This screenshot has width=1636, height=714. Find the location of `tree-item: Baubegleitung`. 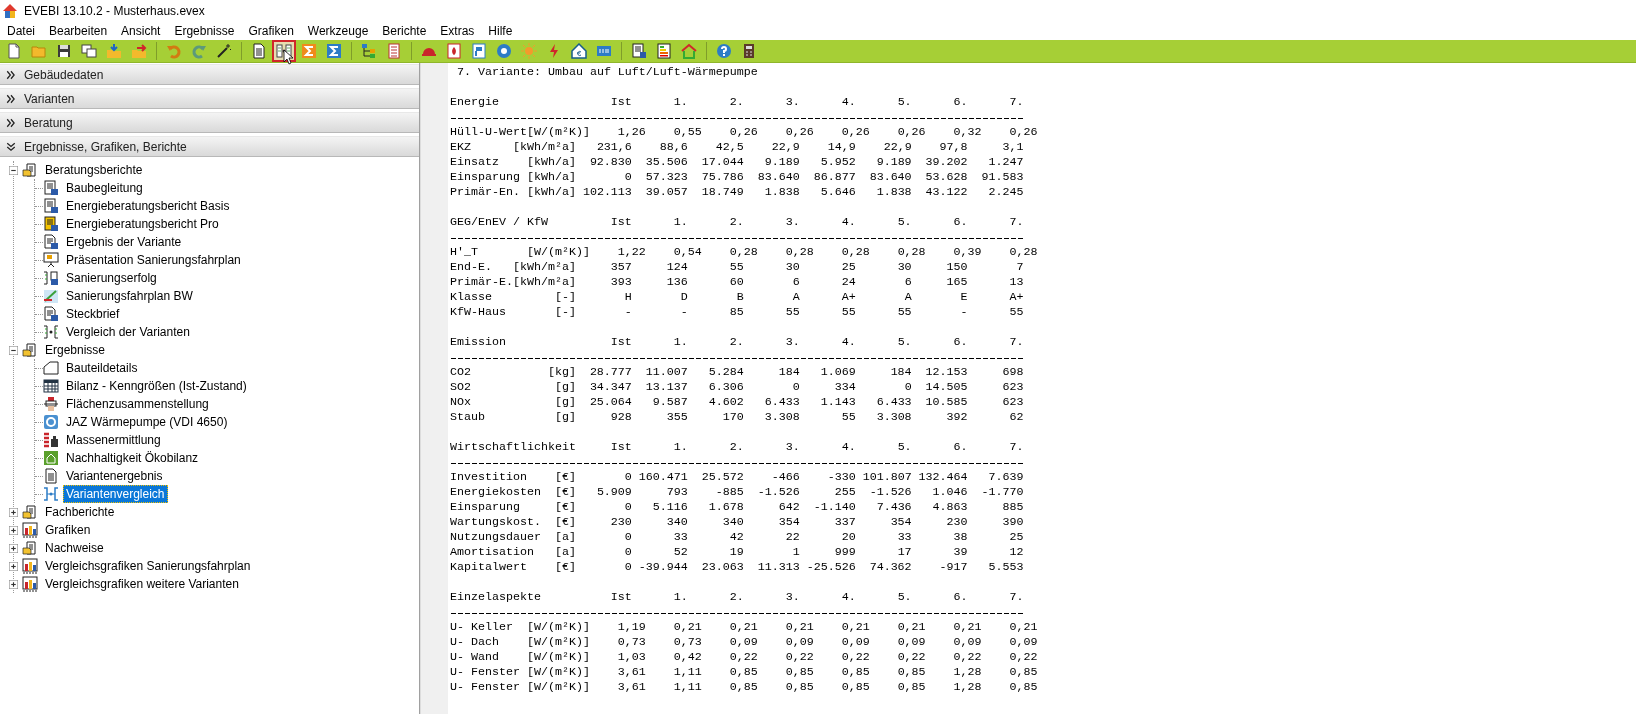

tree-item: Baubegleitung is located at coordinates (104, 188).